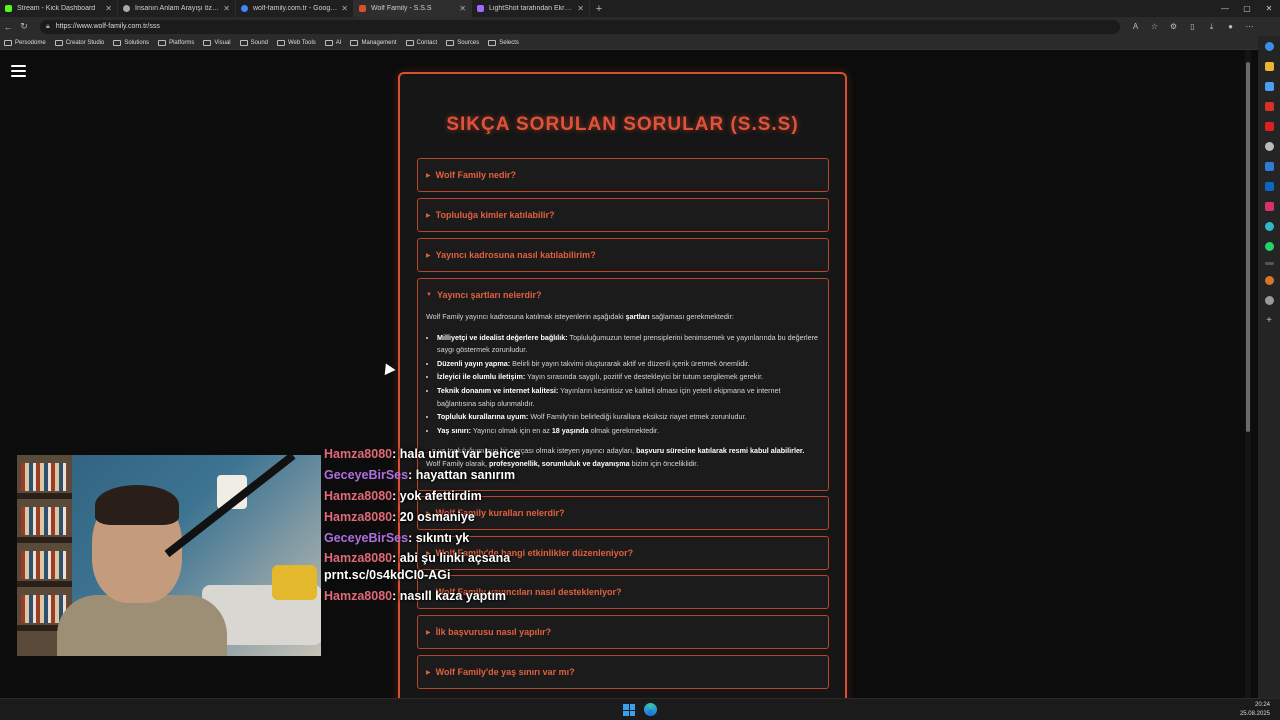 The height and width of the screenshot is (720, 1280). What do you see at coordinates (1211, 27) in the screenshot?
I see `download-icon: ⤓` at bounding box center [1211, 27].